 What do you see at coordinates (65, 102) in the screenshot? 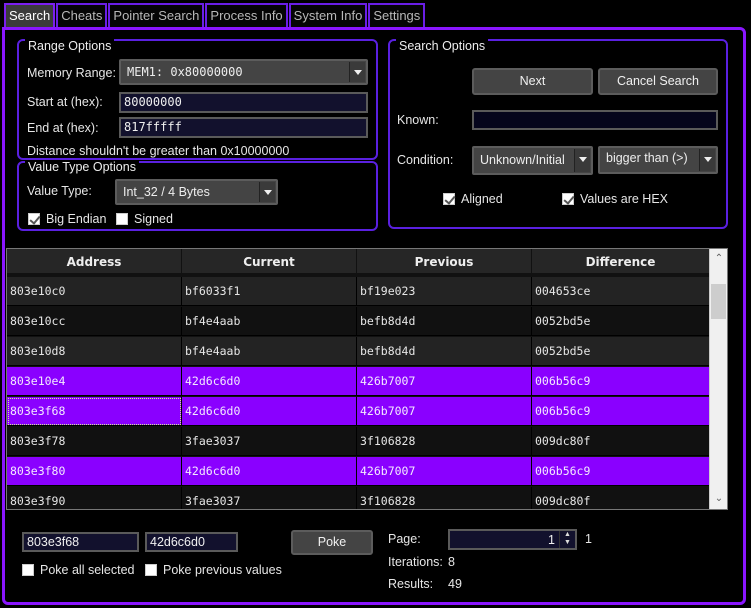
I see `start-at-label: Start at (hex):` at bounding box center [65, 102].